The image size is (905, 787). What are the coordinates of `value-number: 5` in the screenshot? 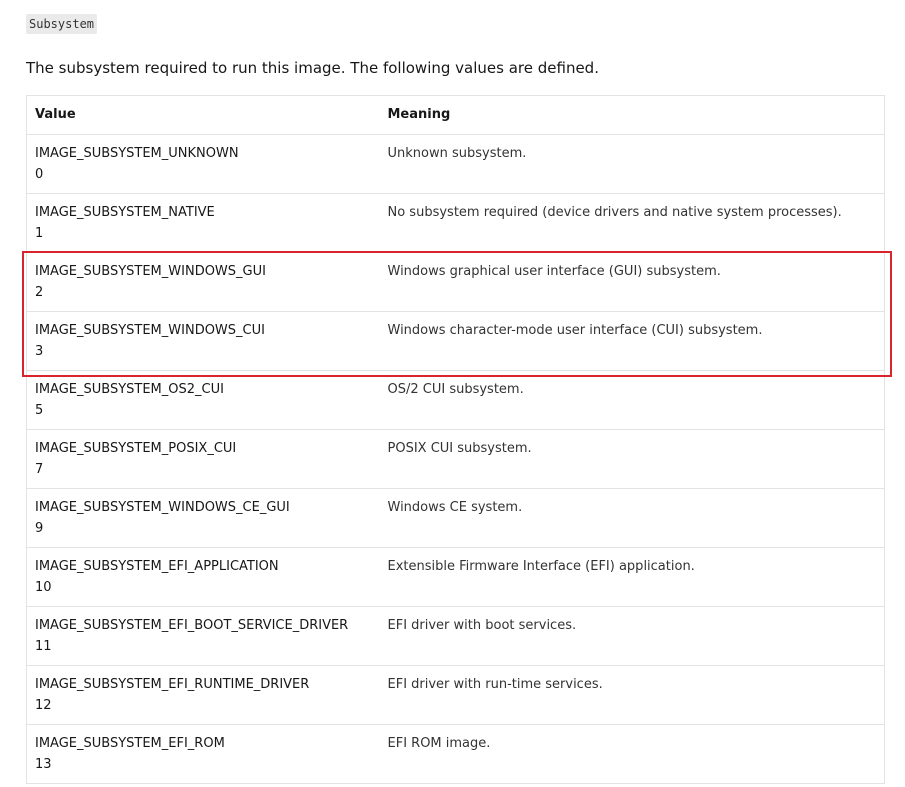 It's located at (39, 410).